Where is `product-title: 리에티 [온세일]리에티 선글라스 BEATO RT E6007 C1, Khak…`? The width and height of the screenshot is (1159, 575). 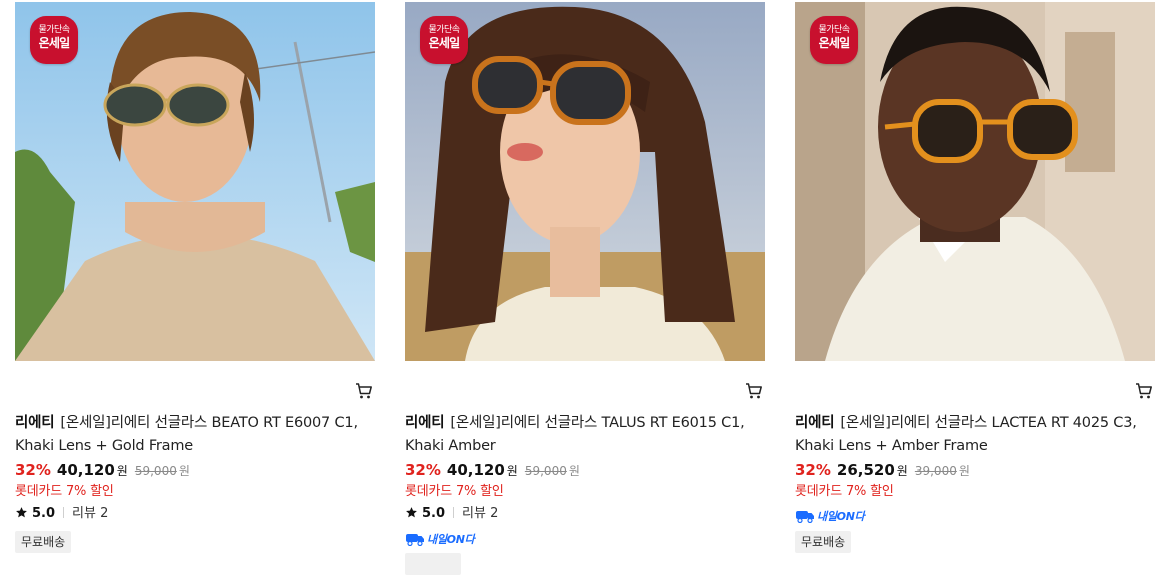 product-title: 리에티 [온세일]리에티 선글라스 BEATO RT E6007 C1, Khak… is located at coordinates (195, 435).